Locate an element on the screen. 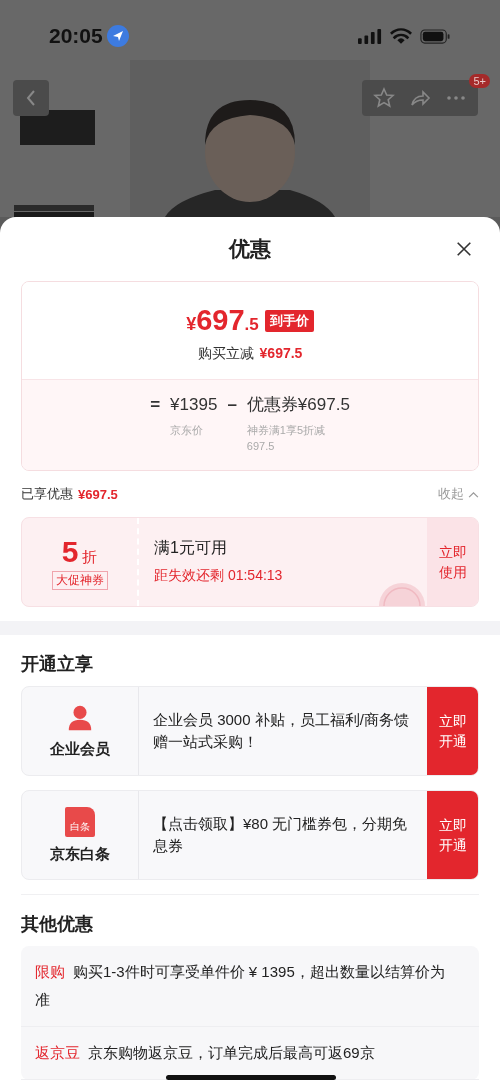  back-button is located at coordinates (31, 98).